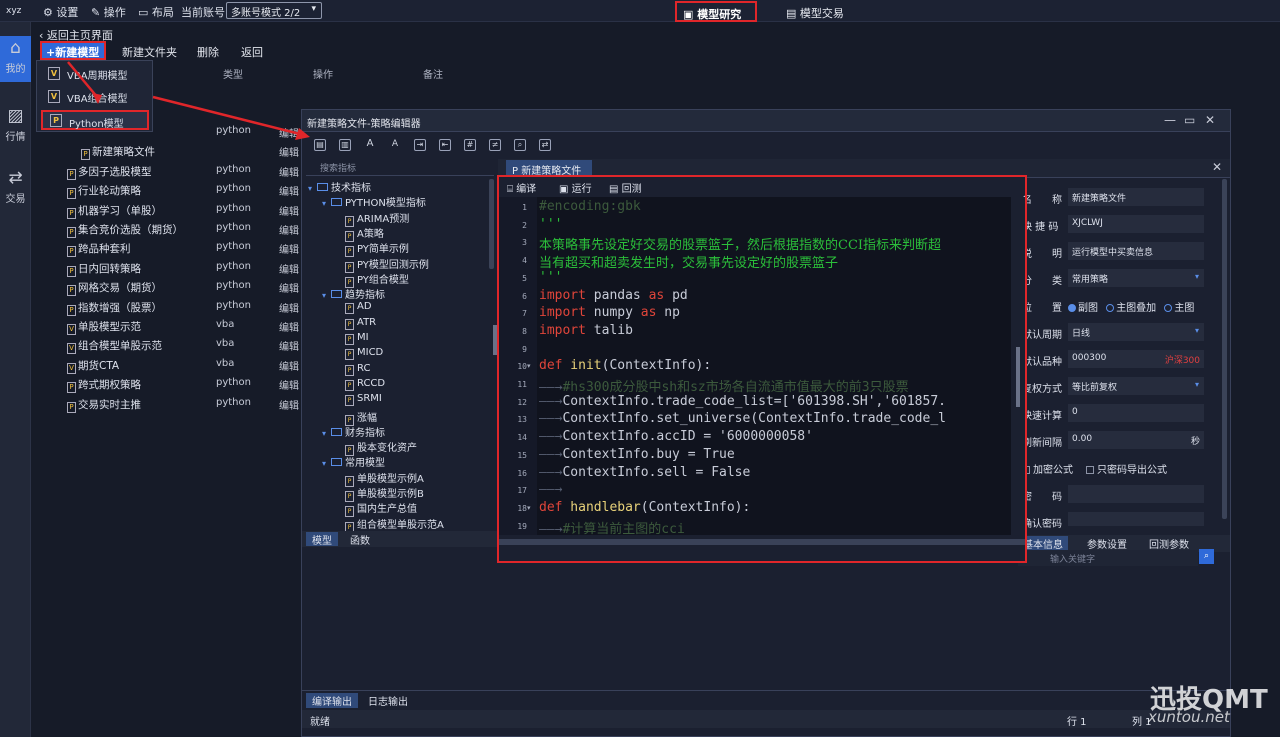  What do you see at coordinates (15, 59) in the screenshot?
I see `rail-my: ⌂ 我的` at bounding box center [15, 59].